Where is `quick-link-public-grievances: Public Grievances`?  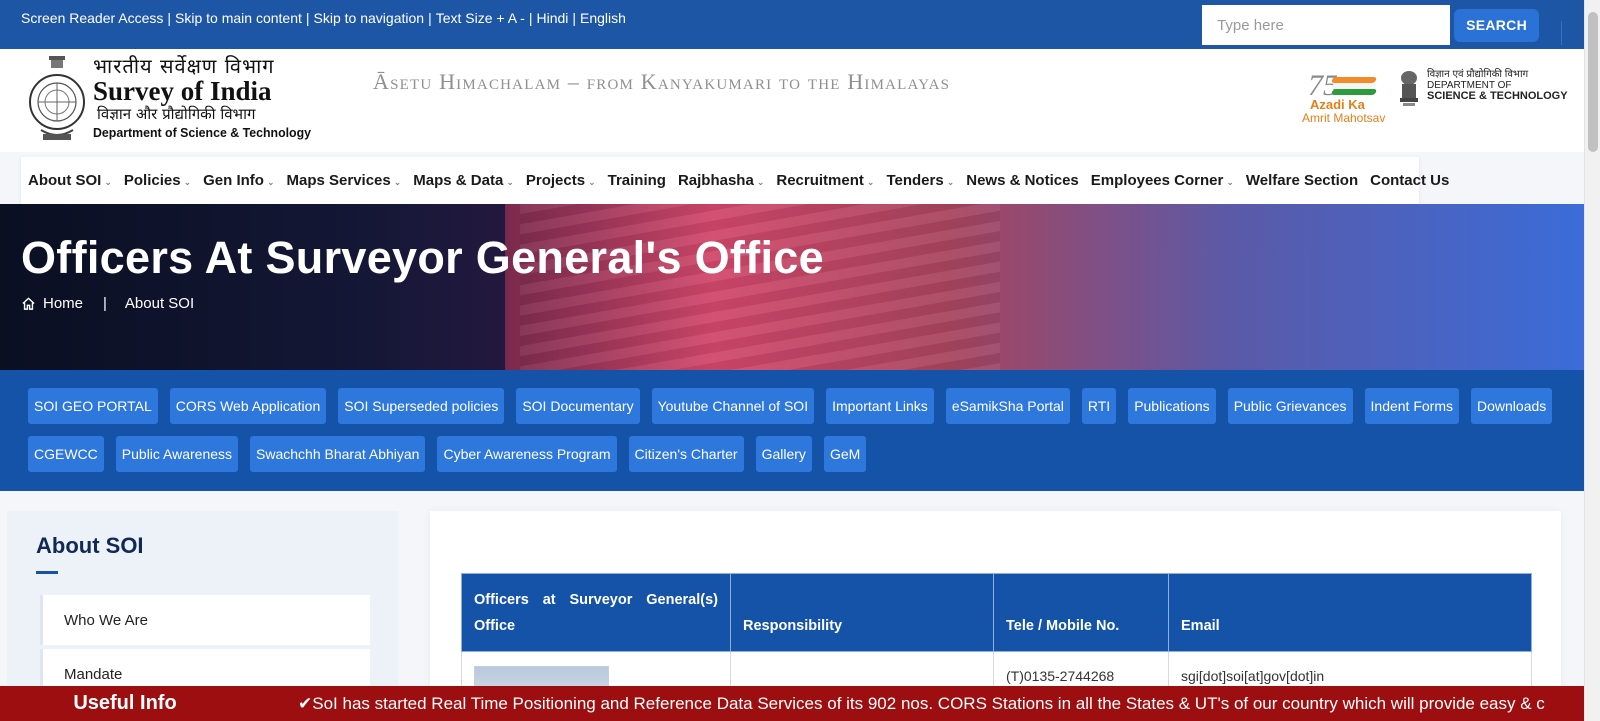
quick-link-public-grievances: Public Grievances is located at coordinates (1290, 406).